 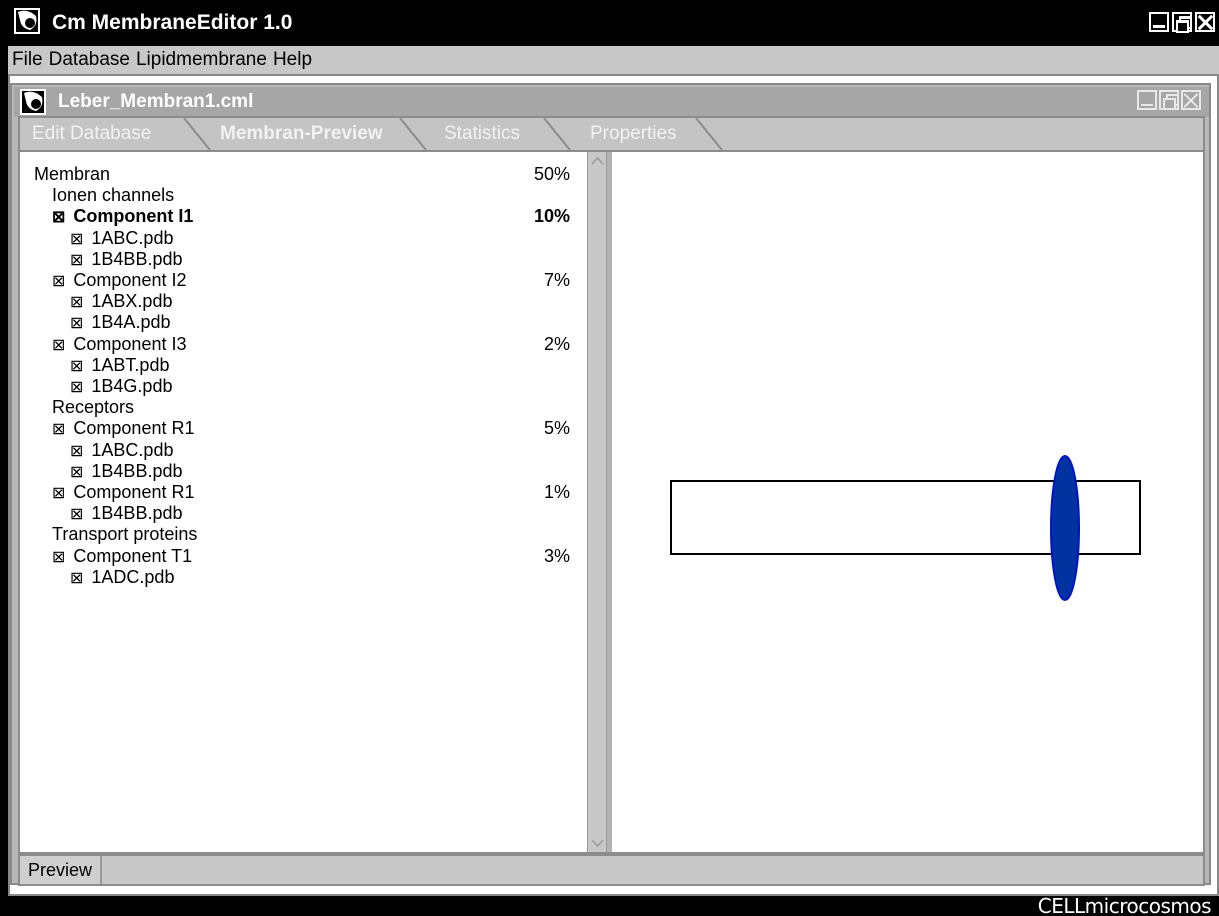 I want to click on tree-row: ⊠ 1B4A.pdb, so click(x=300, y=322).